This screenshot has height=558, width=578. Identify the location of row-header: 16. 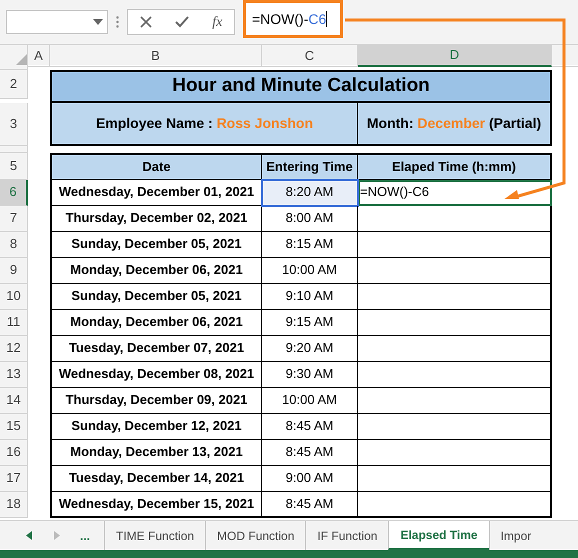
(14, 453).